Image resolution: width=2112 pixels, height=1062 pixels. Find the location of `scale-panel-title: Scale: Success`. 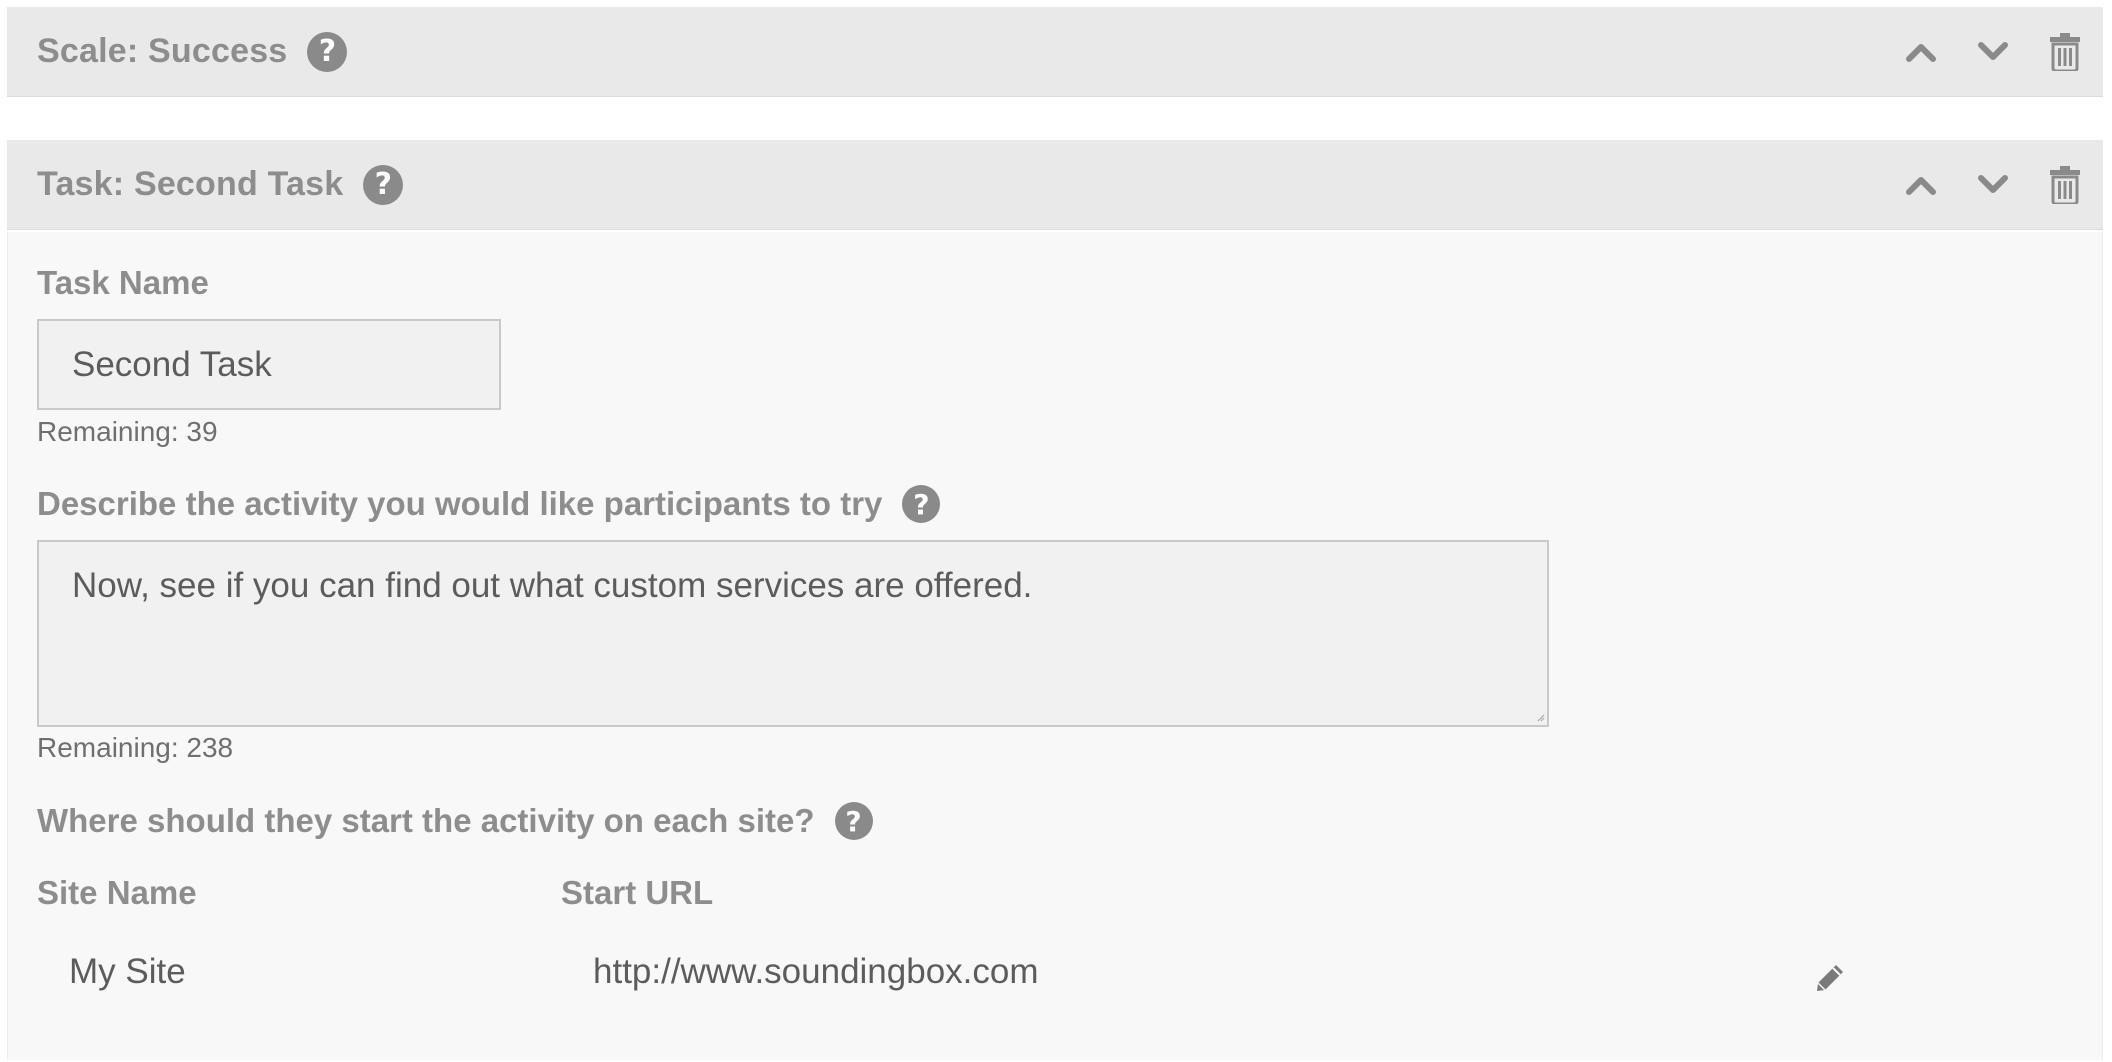

scale-panel-title: Scale: Success is located at coordinates (162, 51).